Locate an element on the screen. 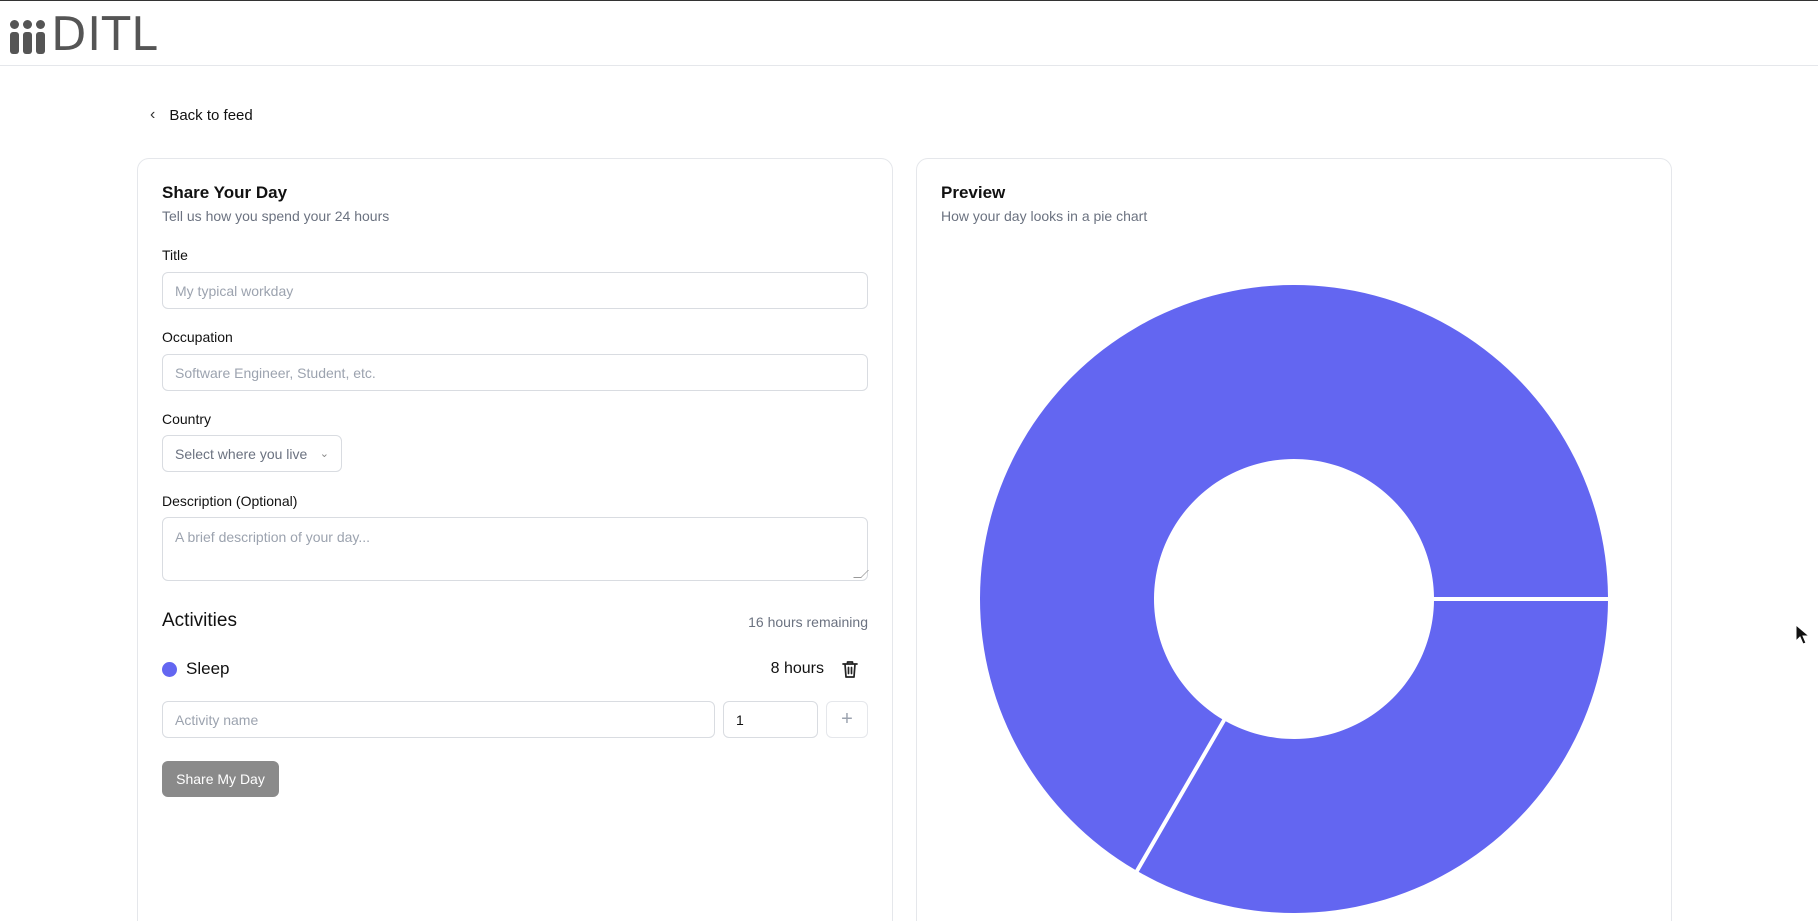 This screenshot has width=1818, height=921. title-input: My typical workday is located at coordinates (515, 290).